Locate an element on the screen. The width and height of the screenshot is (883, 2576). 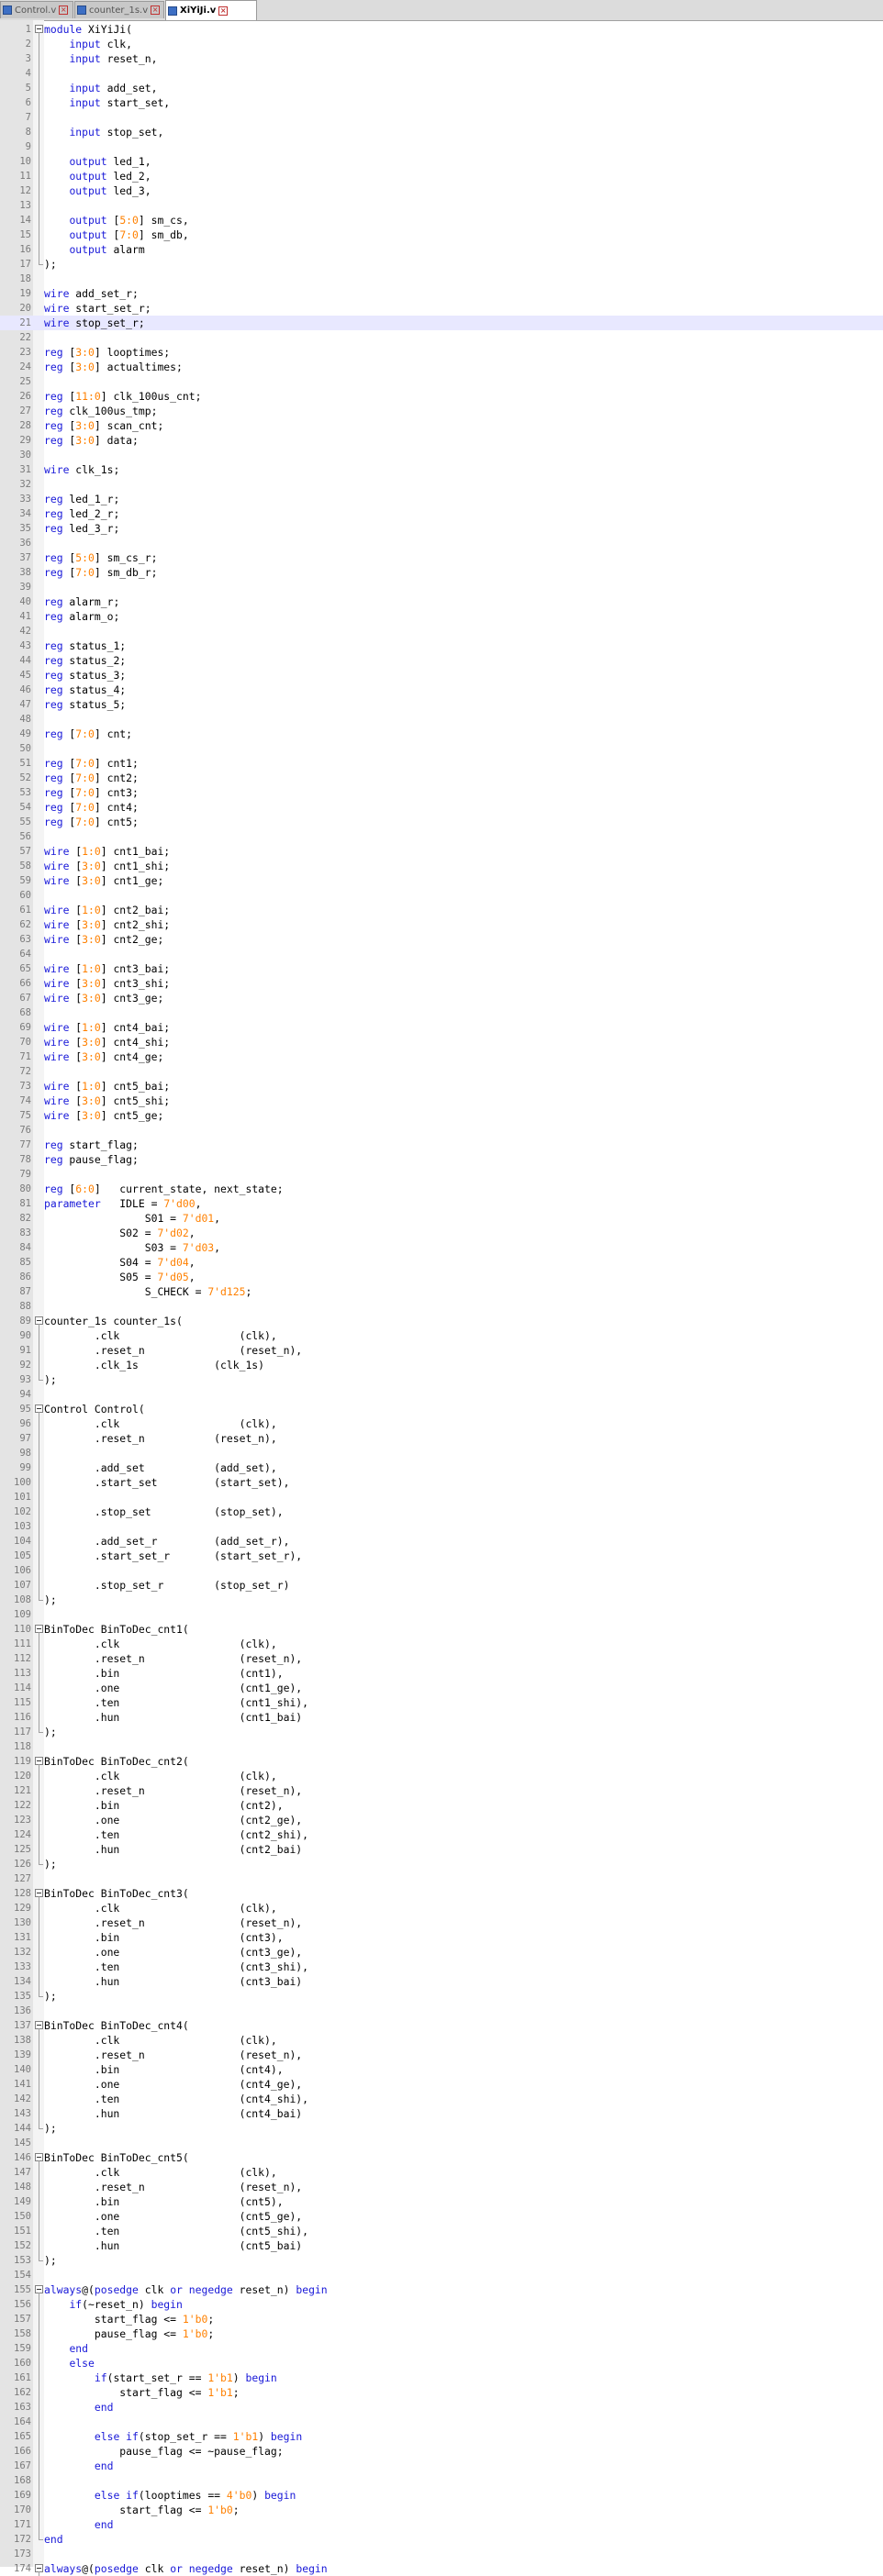
code-line: 120 .clk (clk), is located at coordinates (441, 1776).